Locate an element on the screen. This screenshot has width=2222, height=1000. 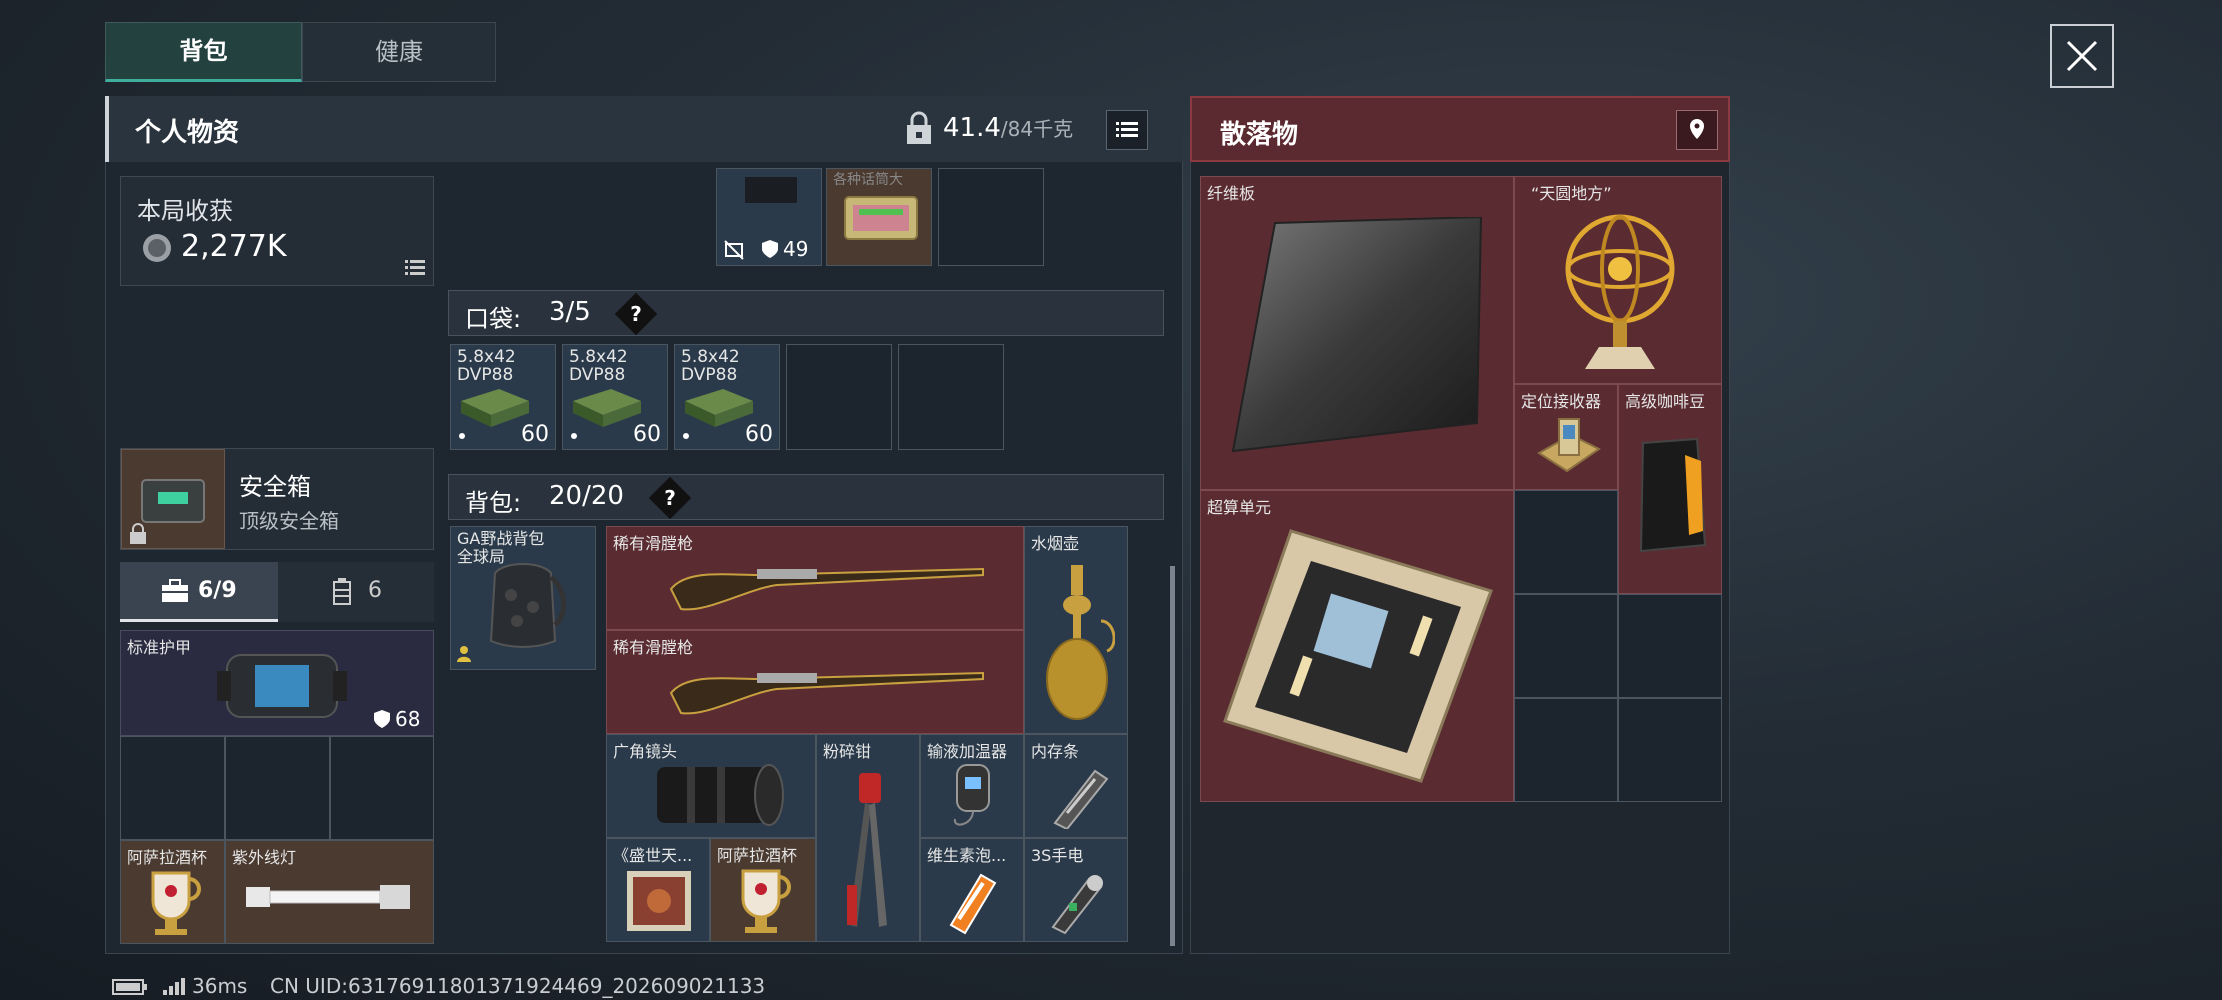
safebox-subtitle: 顶级安全箱 is located at coordinates (289, 521).